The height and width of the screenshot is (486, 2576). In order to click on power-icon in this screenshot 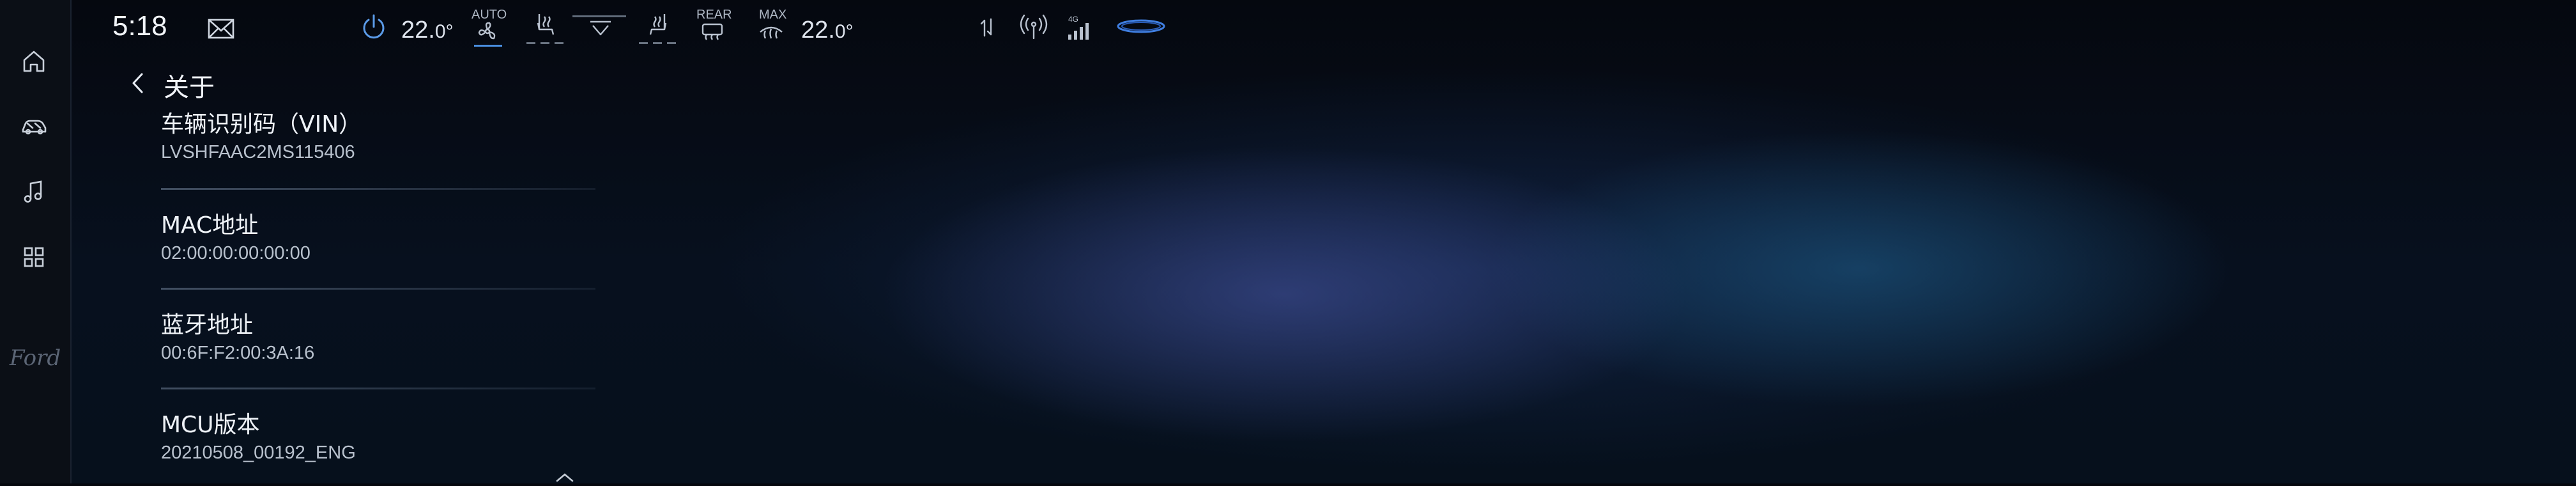, I will do `click(374, 26)`.